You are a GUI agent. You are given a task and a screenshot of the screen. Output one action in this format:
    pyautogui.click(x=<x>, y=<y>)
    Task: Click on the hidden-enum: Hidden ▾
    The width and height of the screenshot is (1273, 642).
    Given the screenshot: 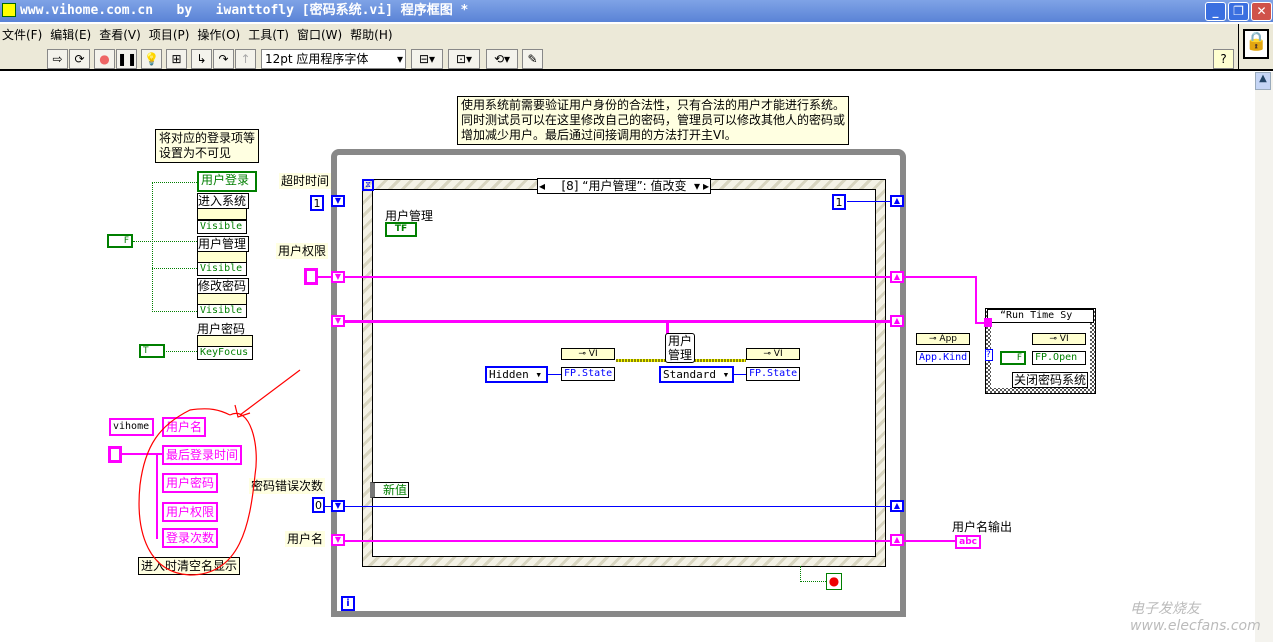 What is the action you would take?
    pyautogui.click(x=516, y=374)
    